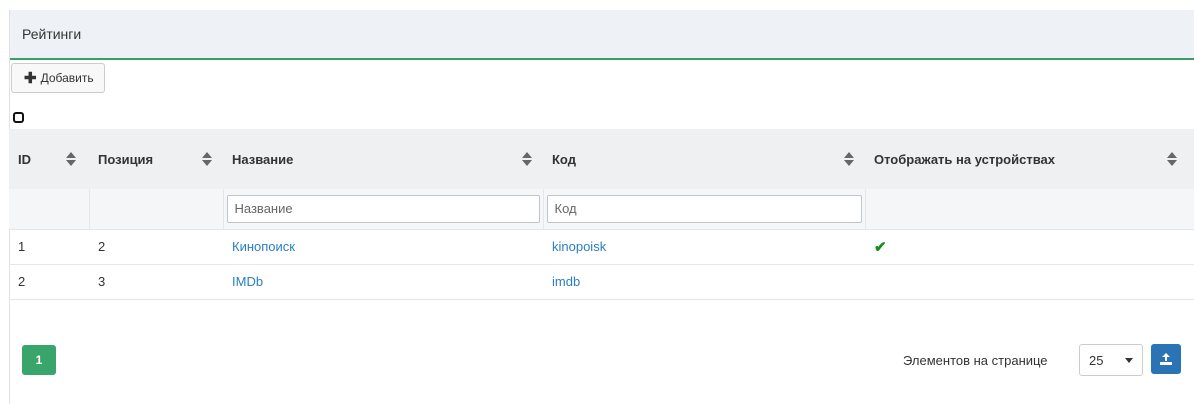  What do you see at coordinates (975, 360) in the screenshot?
I see `per-page-label: Элементов на странице` at bounding box center [975, 360].